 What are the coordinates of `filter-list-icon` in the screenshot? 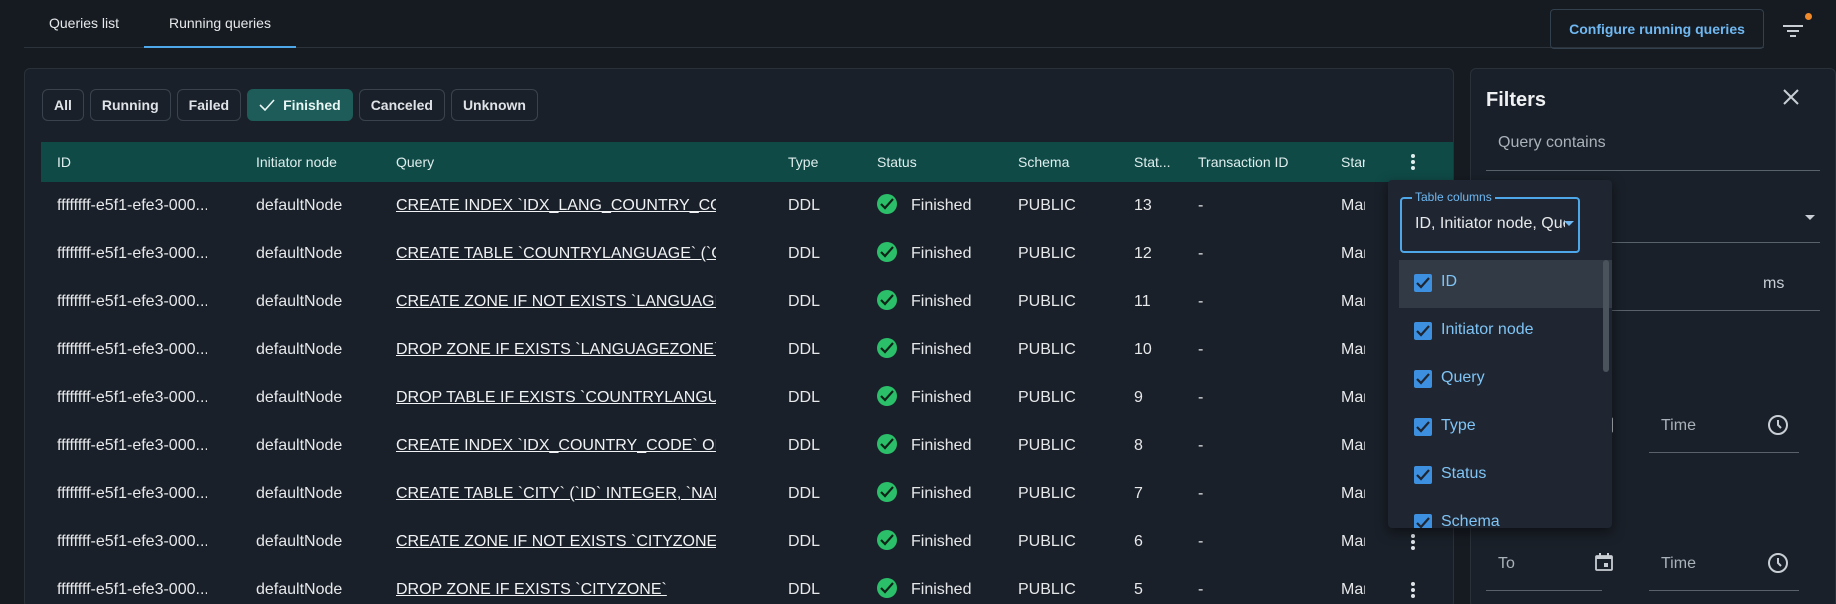 It's located at (1793, 31).